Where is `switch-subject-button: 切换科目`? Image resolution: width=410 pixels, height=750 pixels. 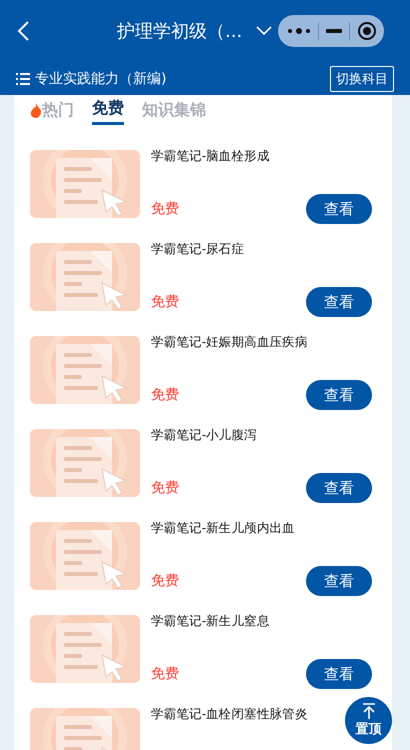
switch-subject-button: 切换科目 is located at coordinates (362, 79).